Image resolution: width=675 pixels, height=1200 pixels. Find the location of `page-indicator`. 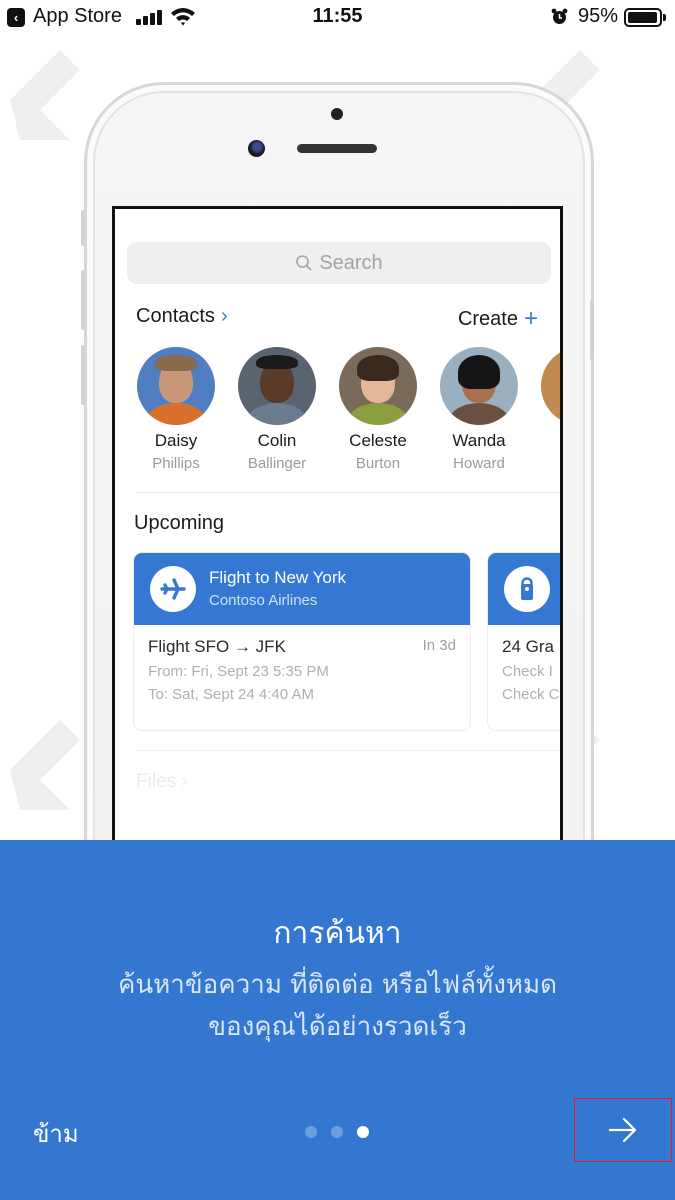

page-indicator is located at coordinates (337, 1132).